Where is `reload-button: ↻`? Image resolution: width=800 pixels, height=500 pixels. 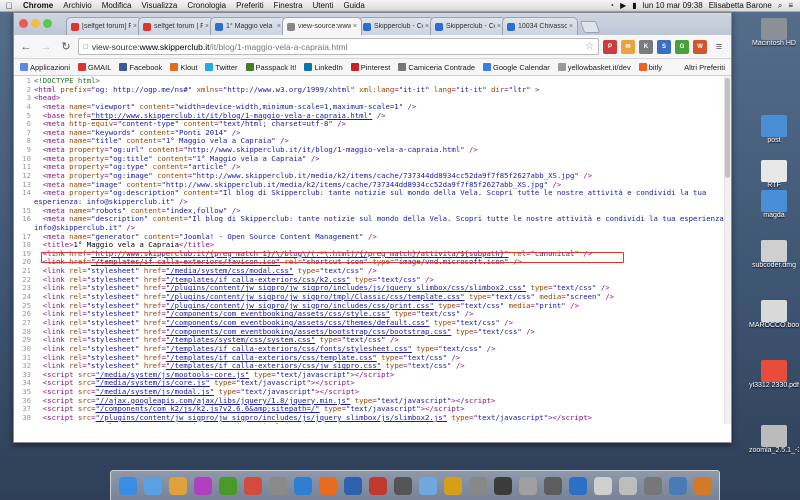 reload-button: ↻ is located at coordinates (66, 47).